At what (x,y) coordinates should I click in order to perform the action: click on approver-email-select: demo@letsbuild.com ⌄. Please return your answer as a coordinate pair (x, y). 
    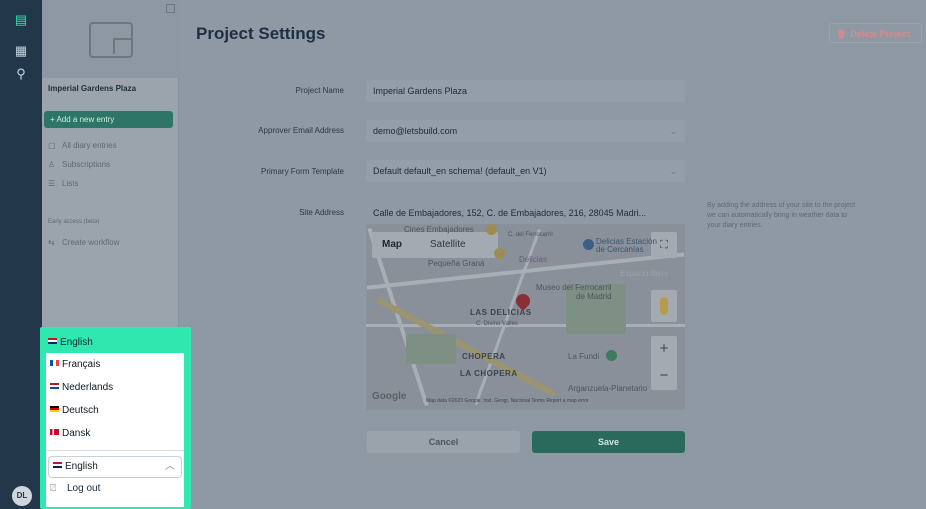
    Looking at the image, I should click on (525, 131).